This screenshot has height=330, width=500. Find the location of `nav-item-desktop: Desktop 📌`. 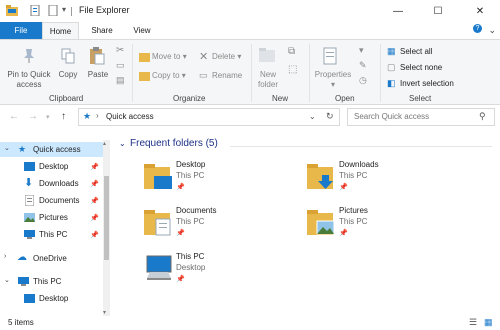

nav-item-desktop: Desktop 📌 is located at coordinates (52, 166).